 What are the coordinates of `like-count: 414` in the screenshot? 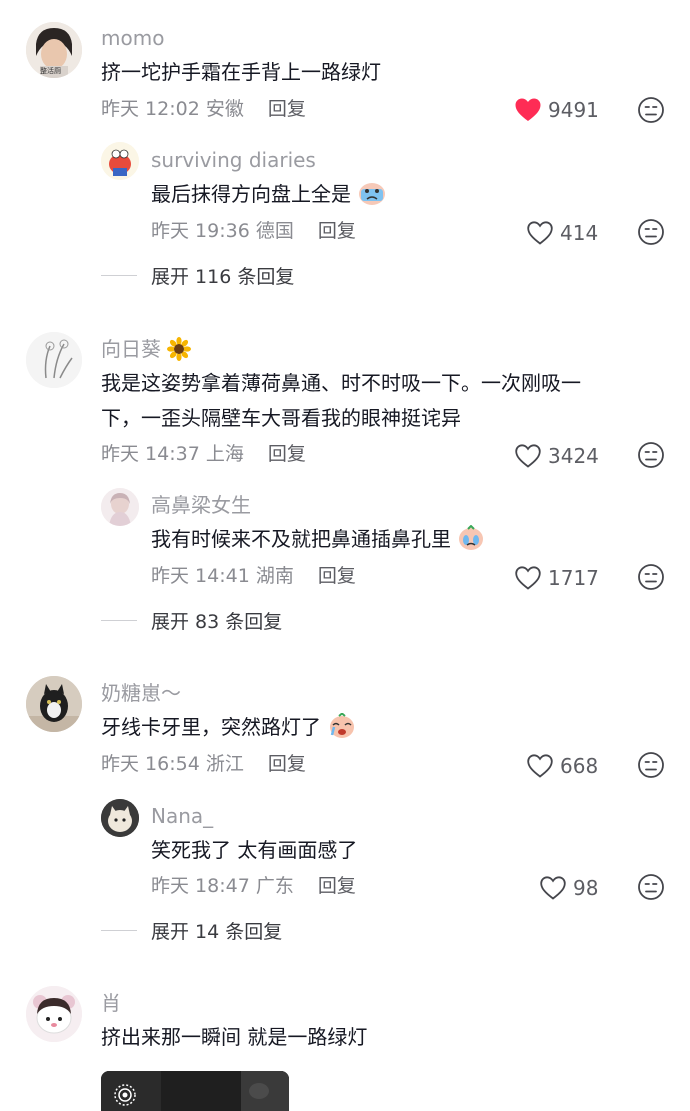 It's located at (579, 233).